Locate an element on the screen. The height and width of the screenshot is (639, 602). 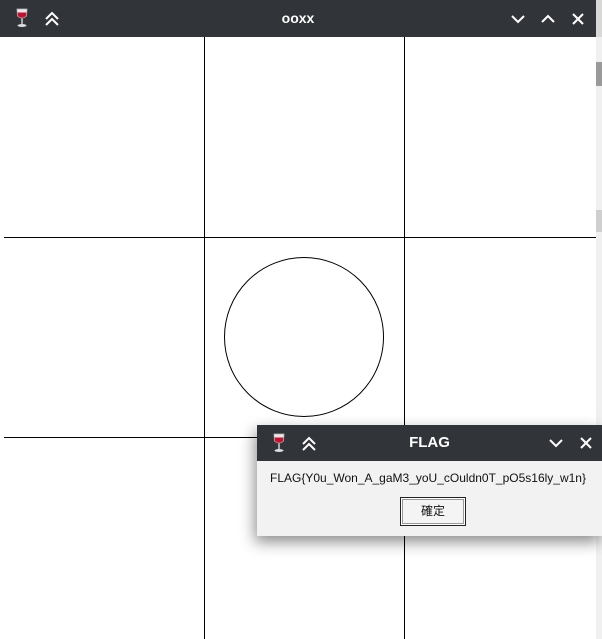
ok-button: 確定 is located at coordinates (433, 511).